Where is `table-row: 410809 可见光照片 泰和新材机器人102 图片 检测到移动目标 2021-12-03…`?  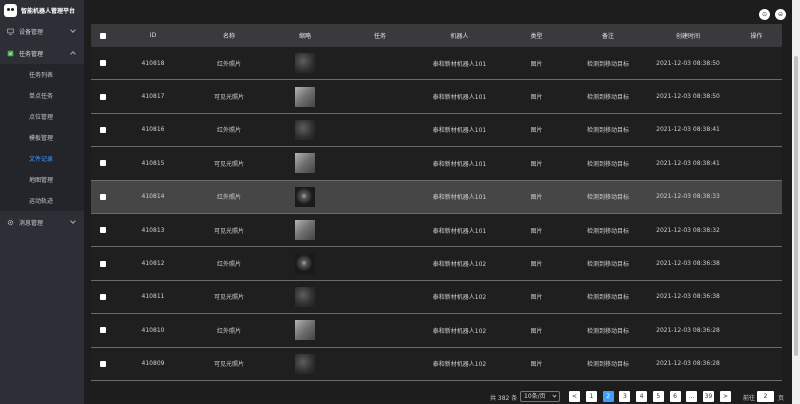 table-row: 410809 可见光照片 泰和新材机器人102 图片 检测到移动目标 2021-12-03… is located at coordinates (436, 364).